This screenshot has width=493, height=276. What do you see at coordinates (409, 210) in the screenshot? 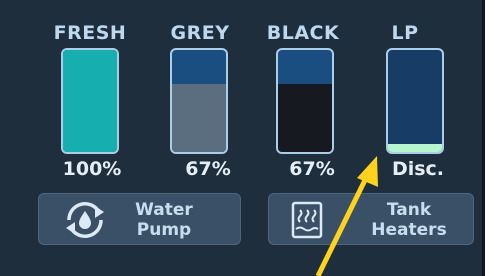
I see `tank-heaters-label-line1: Tank` at bounding box center [409, 210].